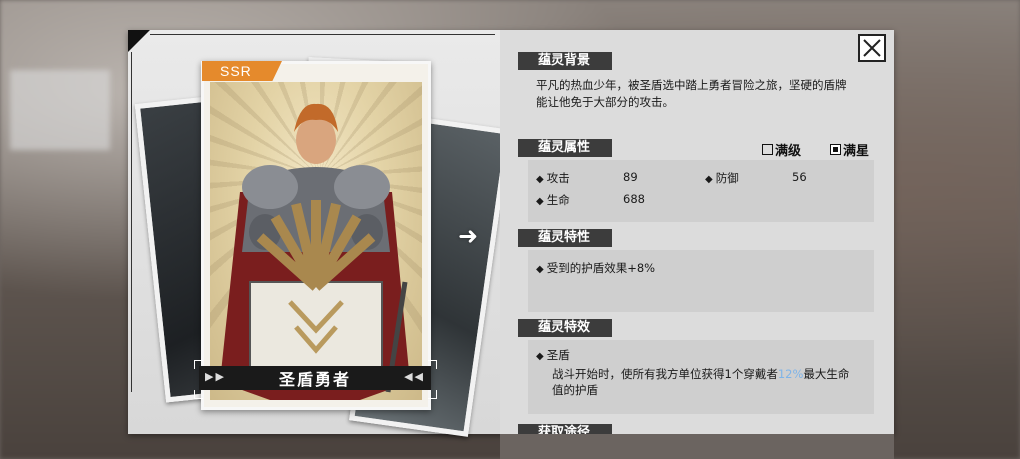  What do you see at coordinates (665, 374) in the screenshot?
I see `effect-desc-part1: 战斗开始时，使所有我方单位获得1个穿戴者` at bounding box center [665, 374].